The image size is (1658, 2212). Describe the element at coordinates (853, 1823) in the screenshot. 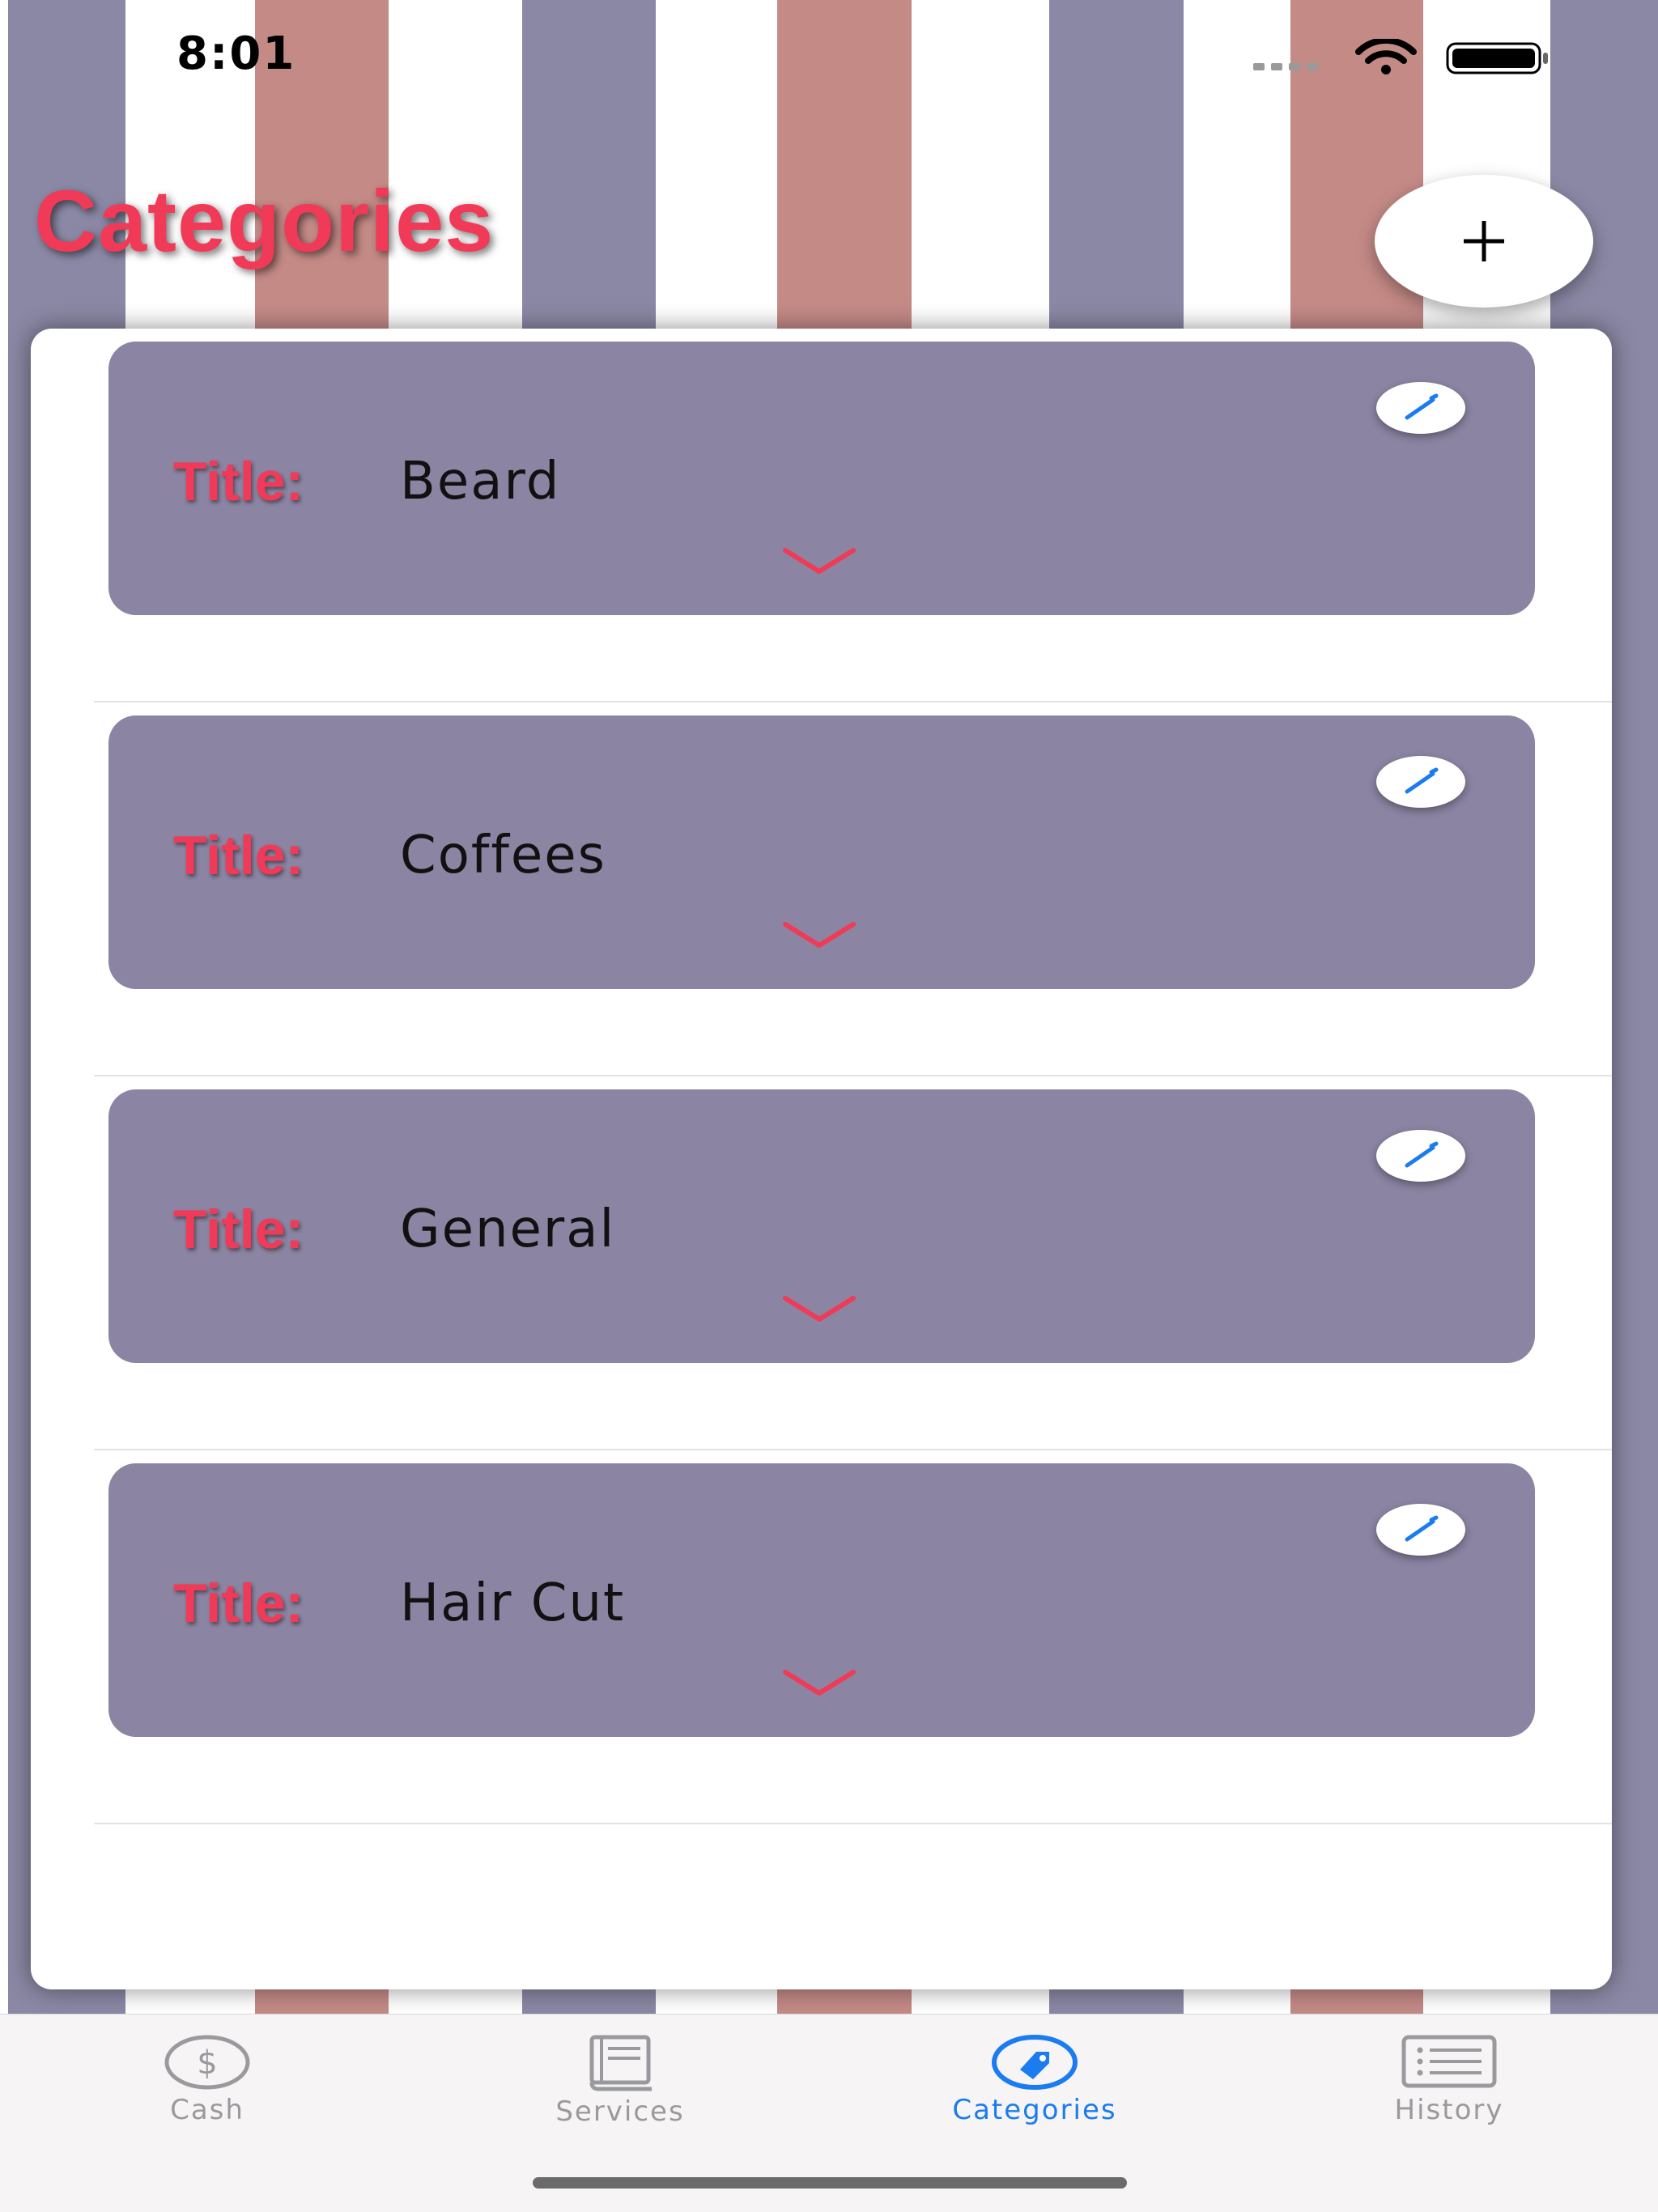

I see `row-divider` at that location.